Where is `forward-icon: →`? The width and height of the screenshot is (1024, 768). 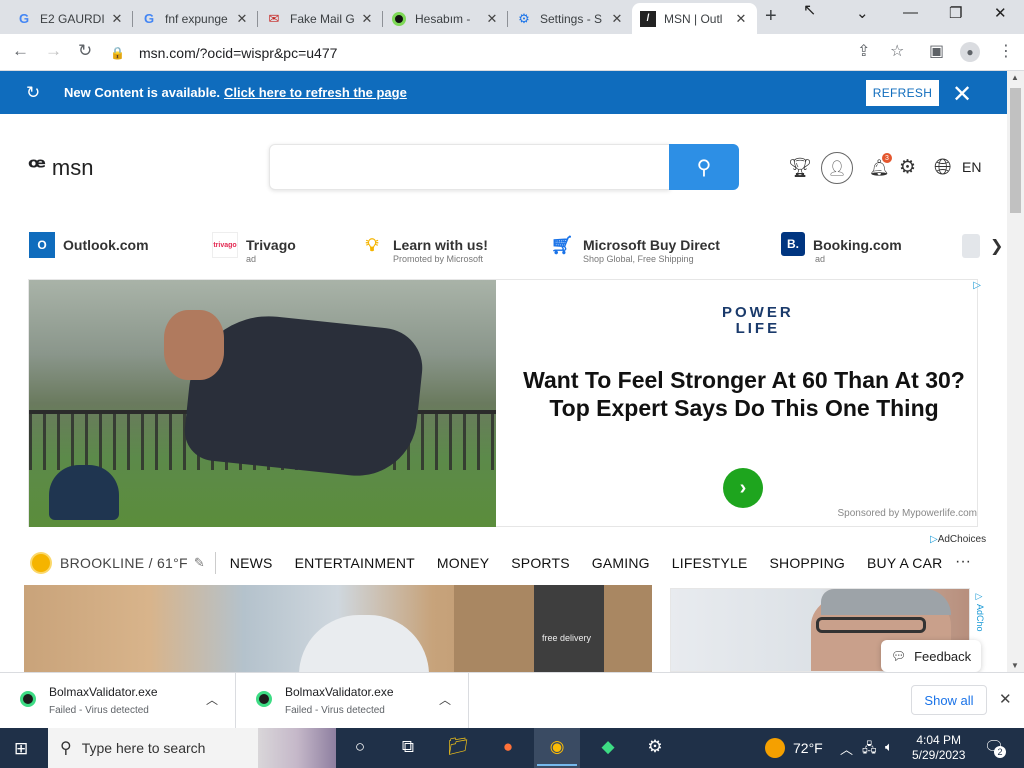 forward-icon: → is located at coordinates (53, 51).